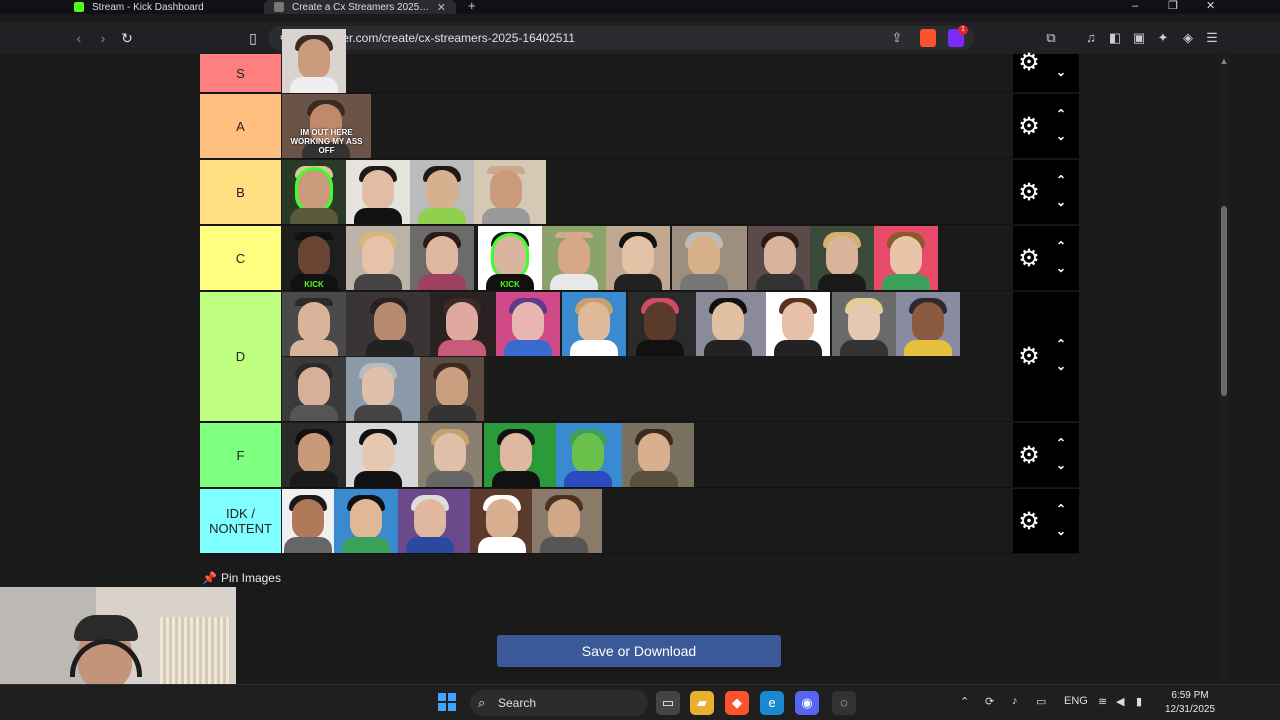  Describe the element at coordinates (1120, 701) in the screenshot. I see `volume-icon: ◀` at that location.